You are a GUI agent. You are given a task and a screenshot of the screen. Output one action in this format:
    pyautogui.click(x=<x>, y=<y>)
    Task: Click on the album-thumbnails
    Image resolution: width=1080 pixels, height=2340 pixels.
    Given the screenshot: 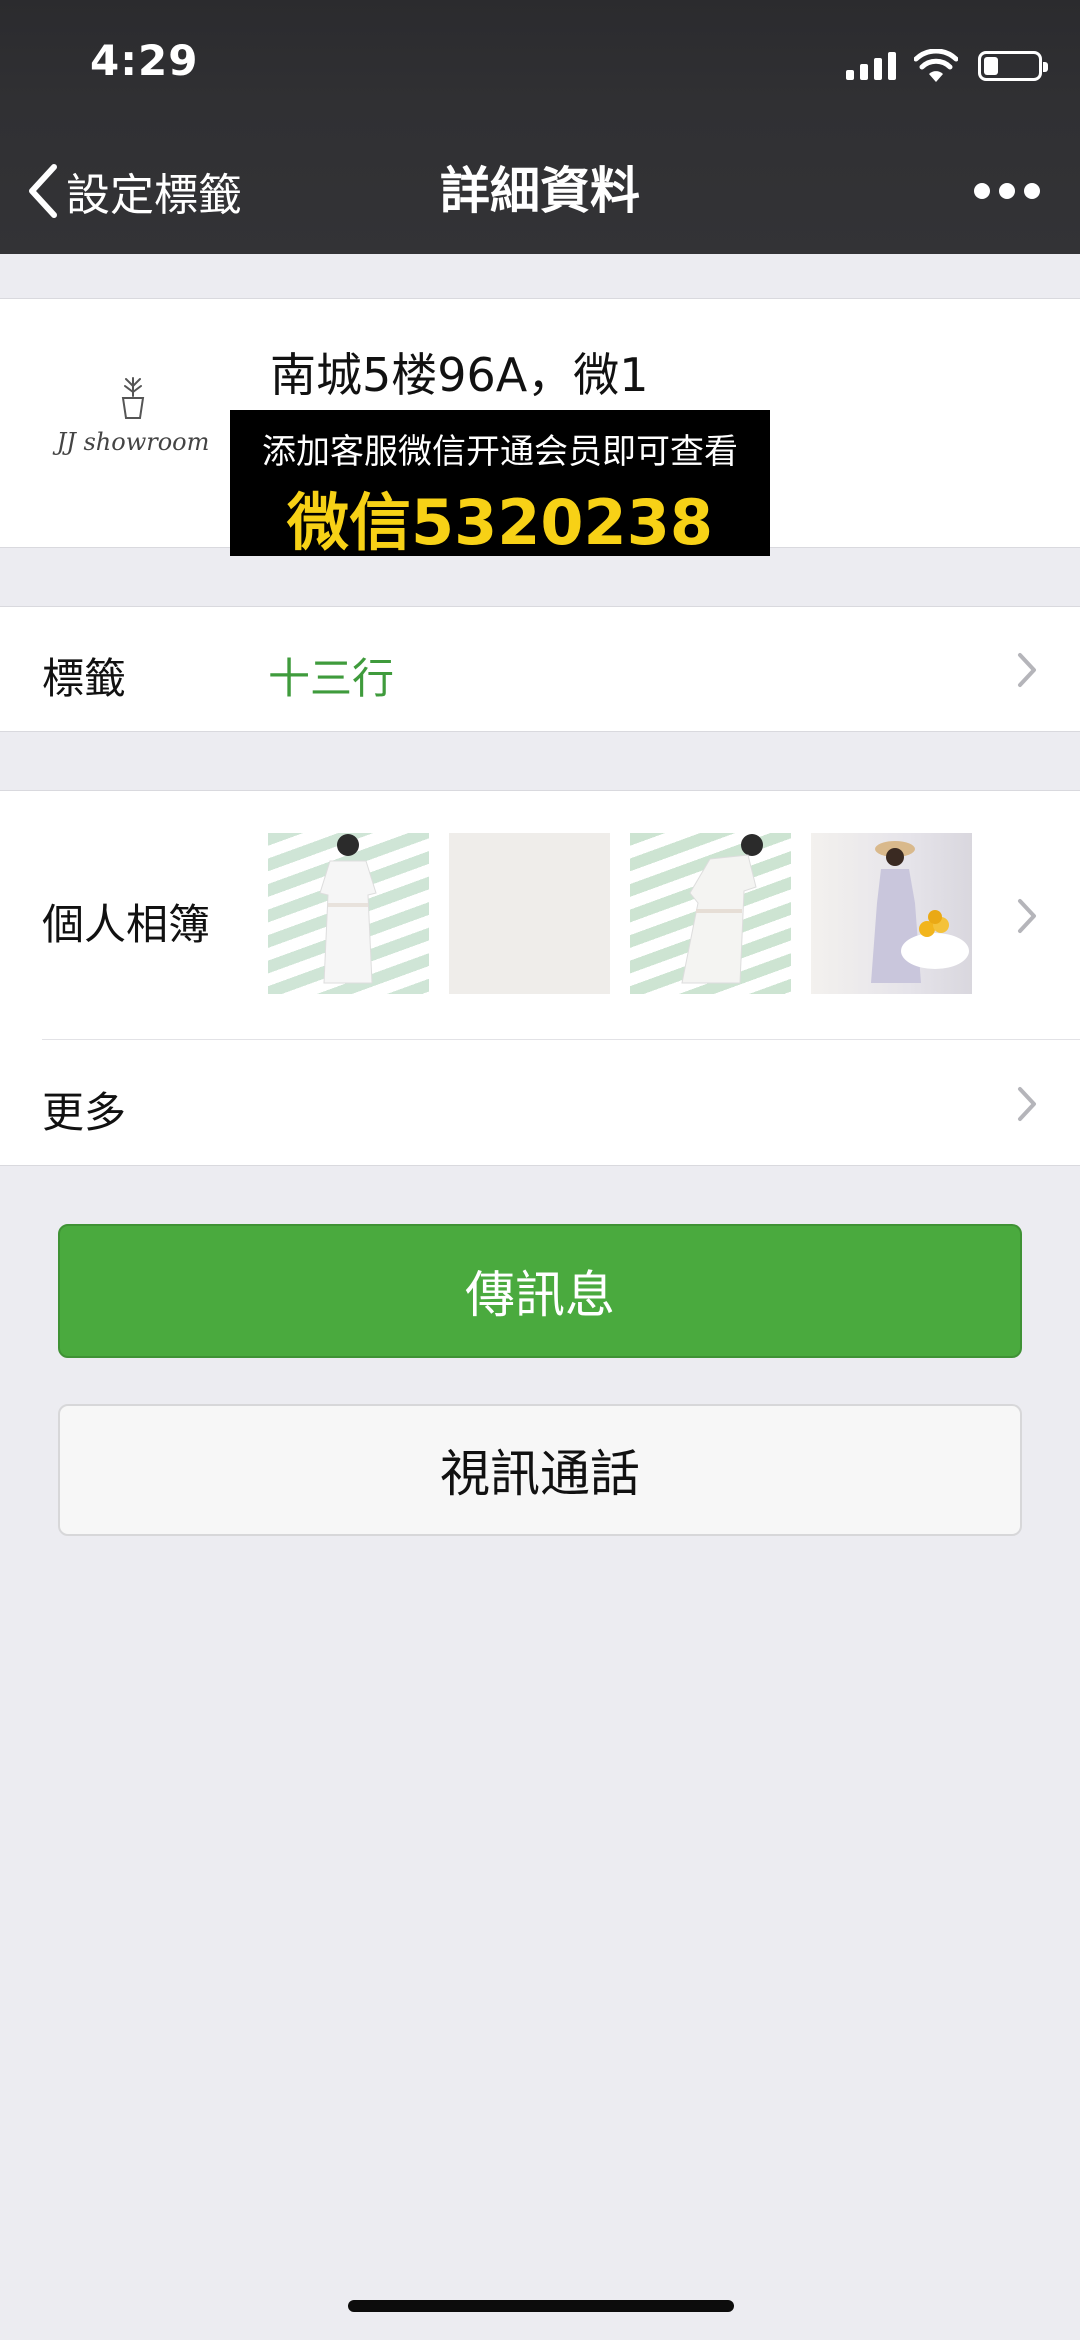 What is the action you would take?
    pyautogui.click(x=620, y=913)
    